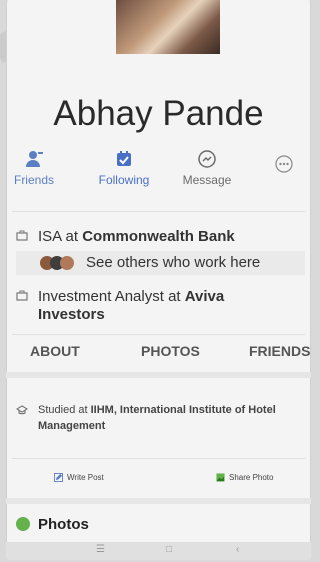  Describe the element at coordinates (207, 159) in the screenshot. I see `message-icon` at that location.